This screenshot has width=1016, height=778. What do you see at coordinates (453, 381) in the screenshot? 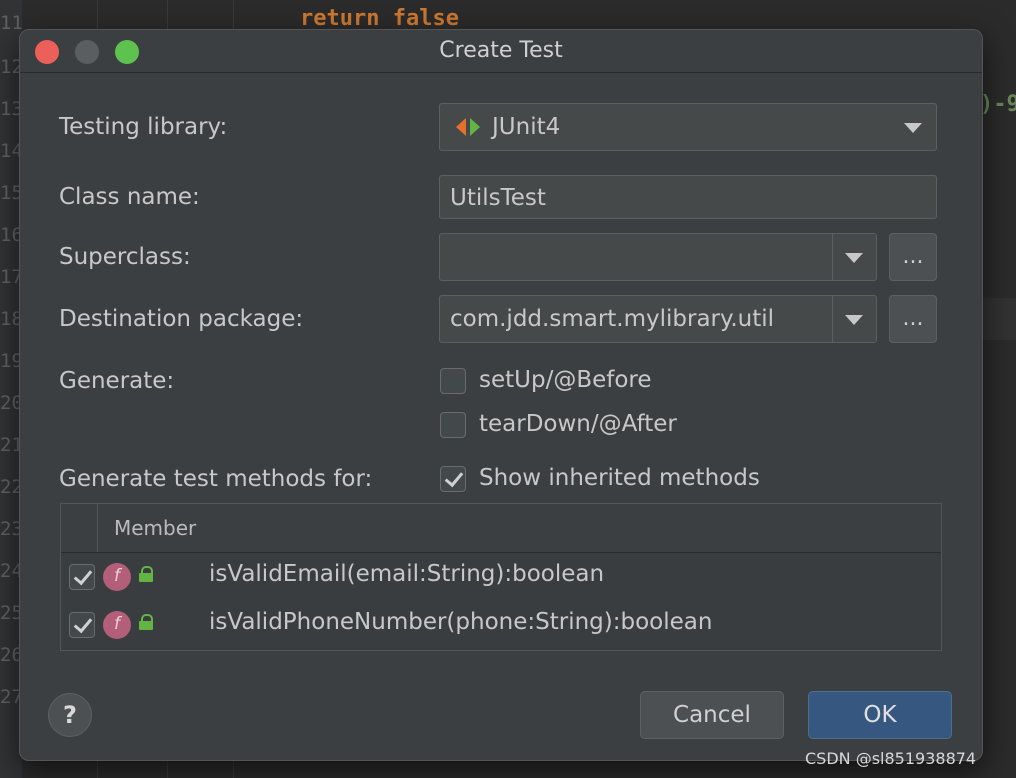
I see `setup-before-checkbox` at bounding box center [453, 381].